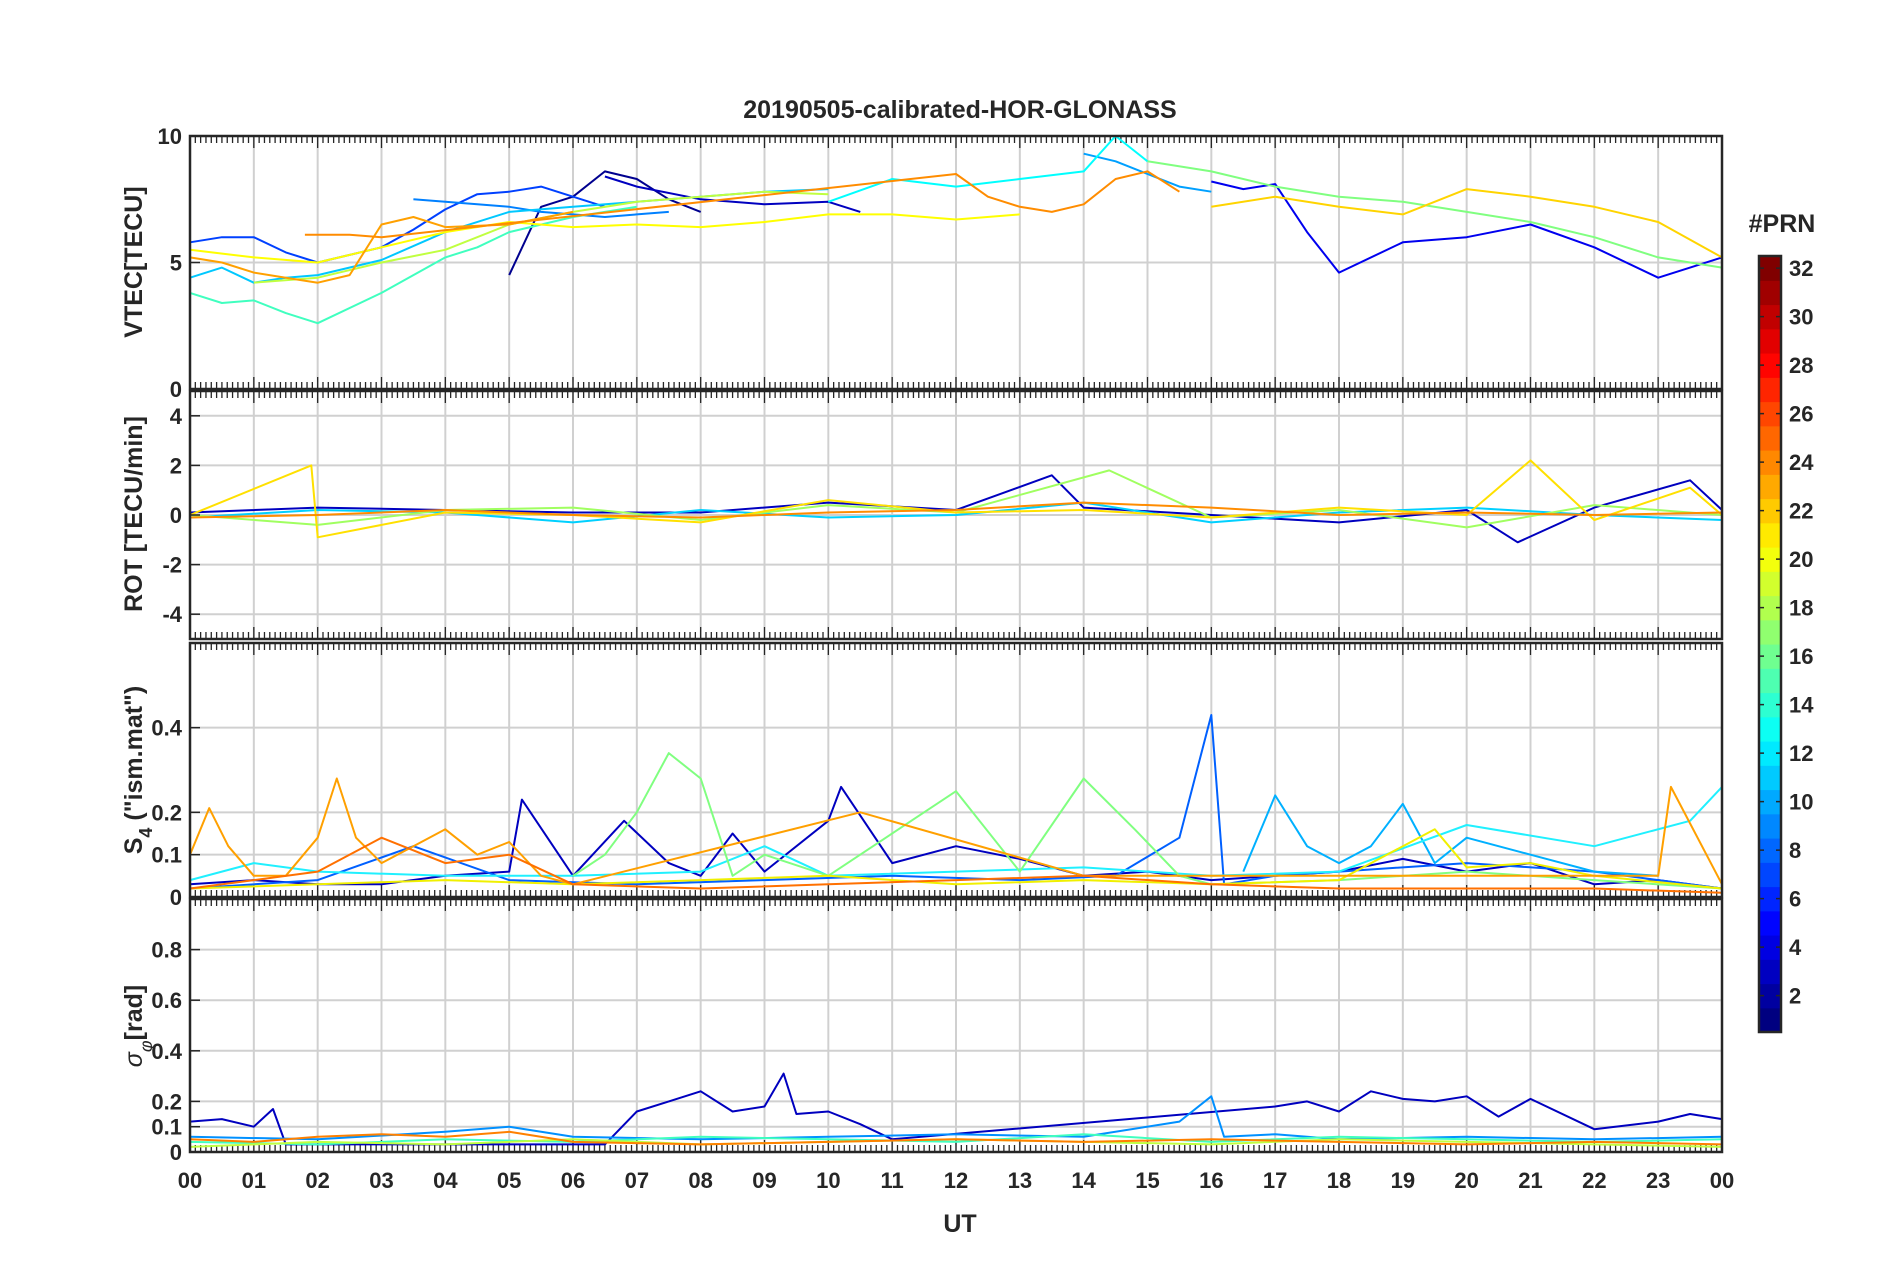 The image size is (1902, 1272). What do you see at coordinates (254, 1180) in the screenshot?
I see `x-tick-label: 01` at bounding box center [254, 1180].